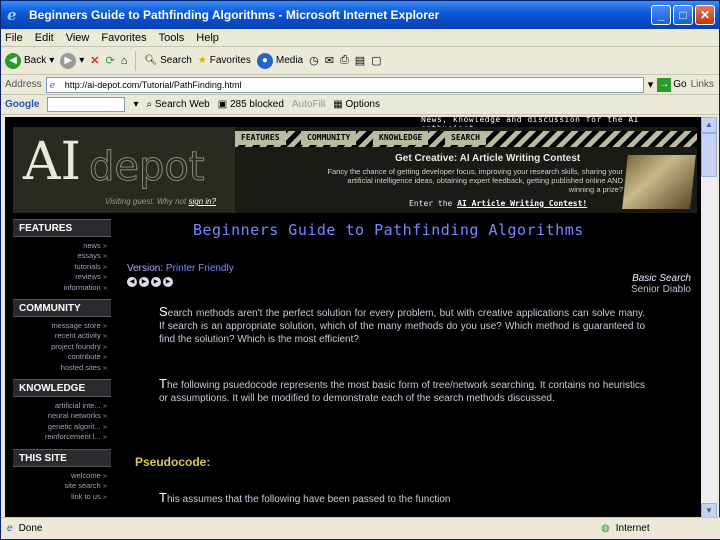 The height and width of the screenshot is (540, 720). I want to click on sidebar-link: link to us, so click(60, 497).